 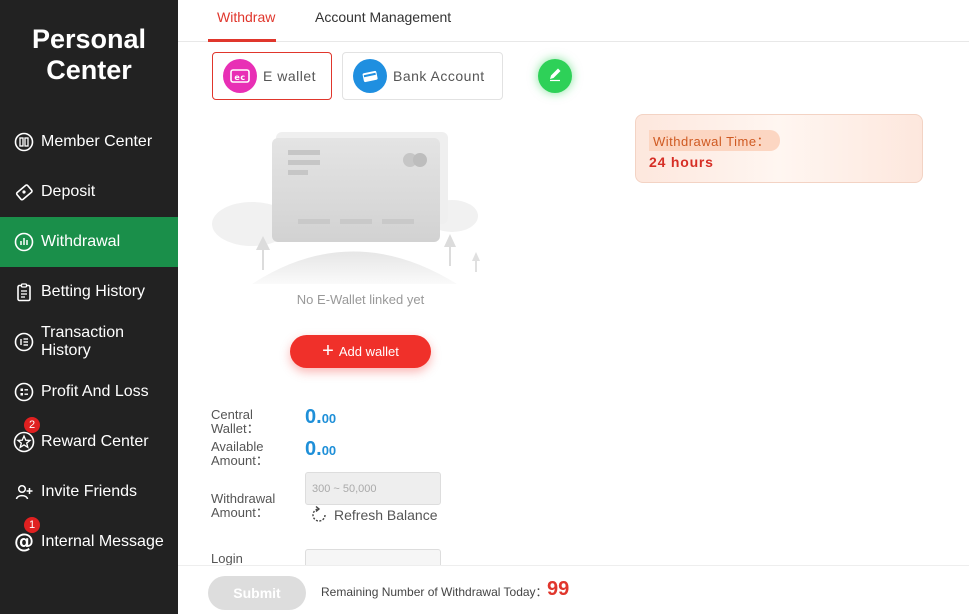 I want to click on sidebar-item-internal-message: @ 1 Internal Message, so click(x=89, y=542).